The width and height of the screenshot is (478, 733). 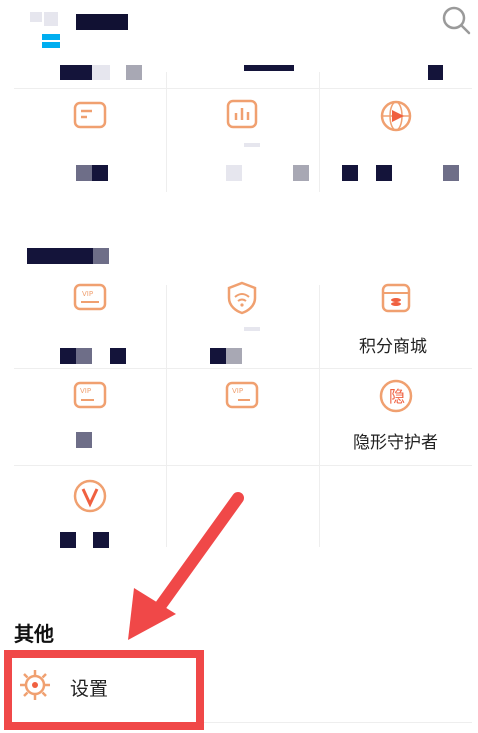 I want to click on highlight-box, so click(x=104, y=690).